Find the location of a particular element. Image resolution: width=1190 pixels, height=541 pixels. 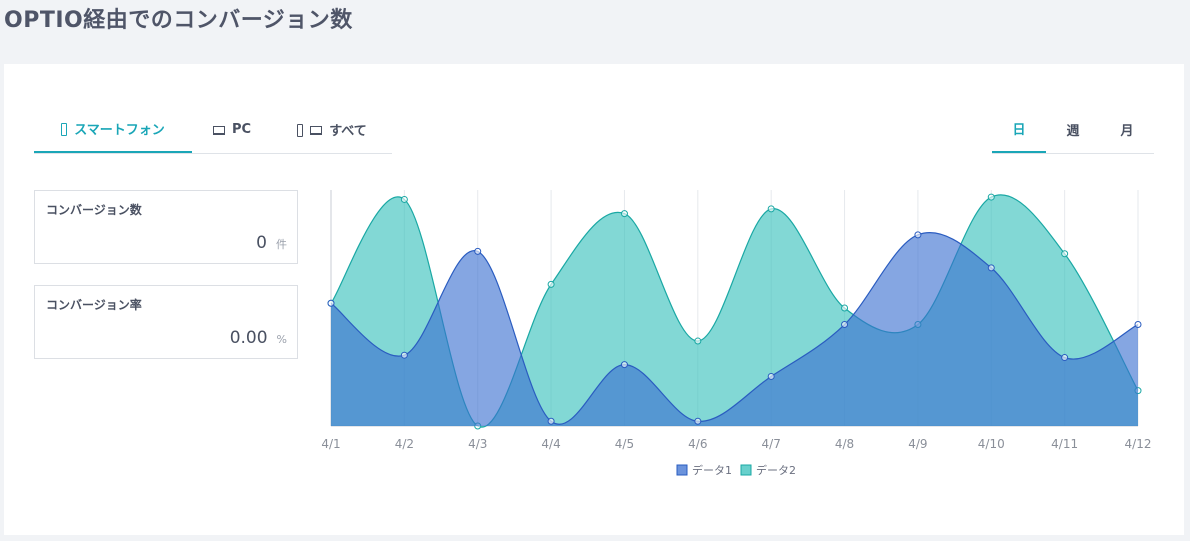

x-tick-label: 4/3 is located at coordinates (477, 444).